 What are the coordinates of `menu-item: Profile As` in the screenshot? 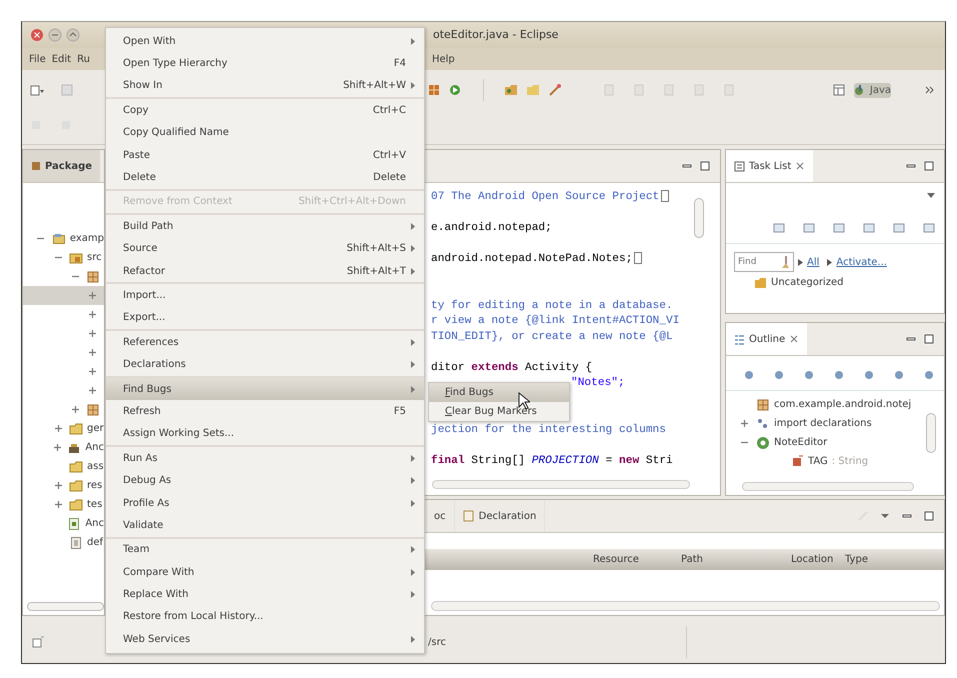 It's located at (265, 503).